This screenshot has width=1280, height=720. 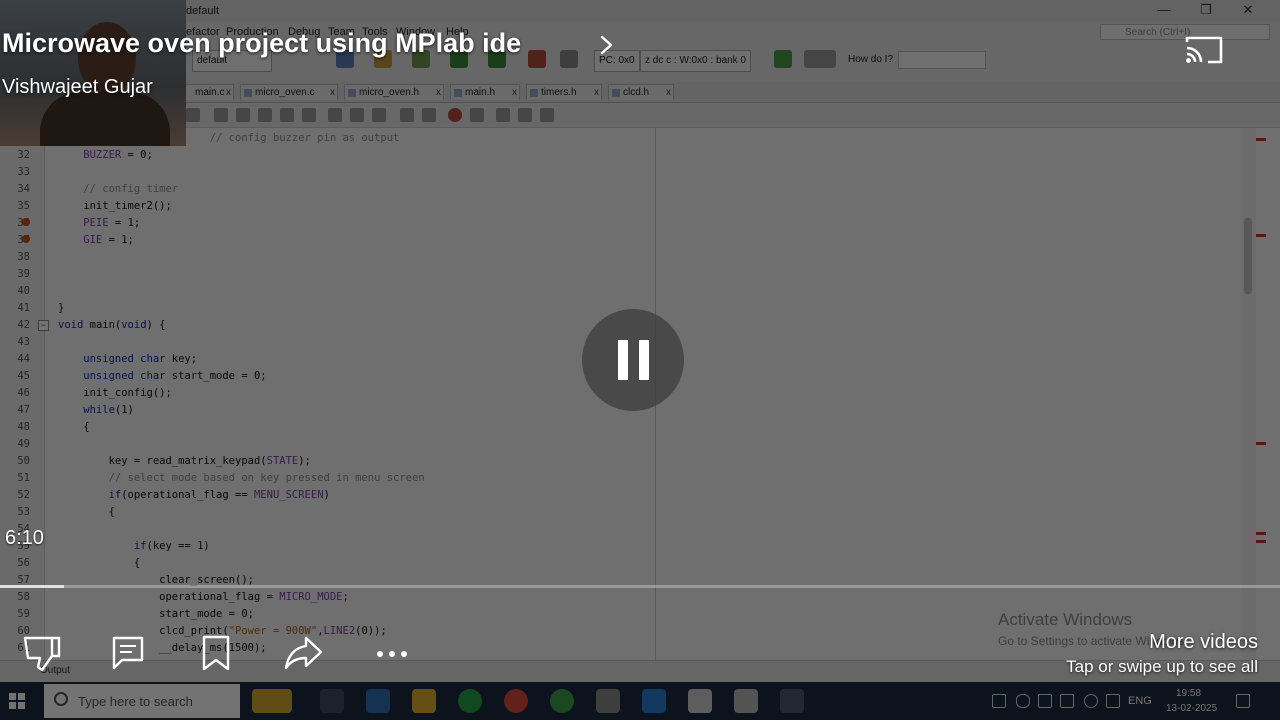 What do you see at coordinates (1243, 701) in the screenshot?
I see `notification-icon` at bounding box center [1243, 701].